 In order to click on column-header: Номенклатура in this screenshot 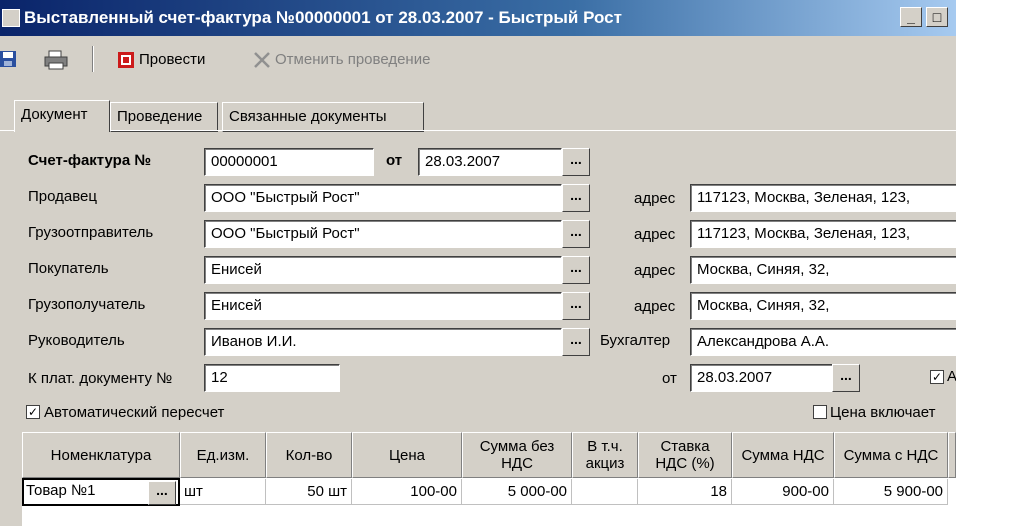, I will do `click(101, 455)`.